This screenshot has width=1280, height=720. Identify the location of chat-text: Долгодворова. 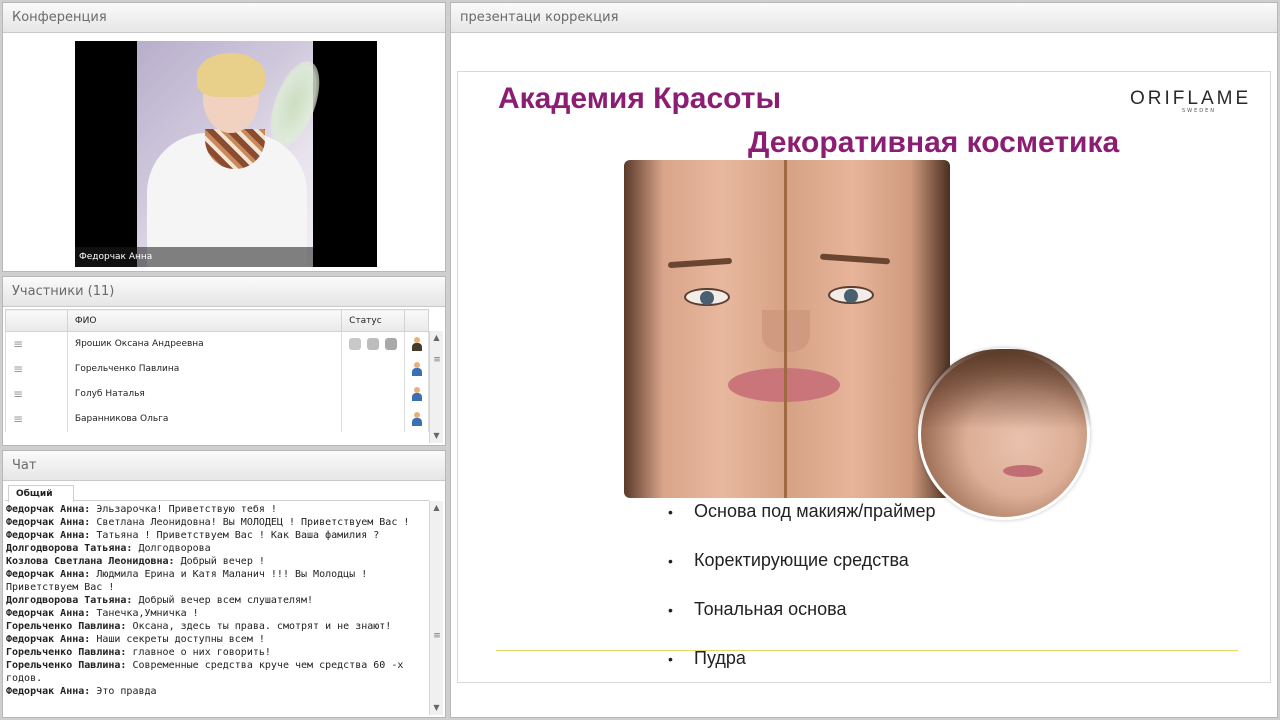
(171, 548).